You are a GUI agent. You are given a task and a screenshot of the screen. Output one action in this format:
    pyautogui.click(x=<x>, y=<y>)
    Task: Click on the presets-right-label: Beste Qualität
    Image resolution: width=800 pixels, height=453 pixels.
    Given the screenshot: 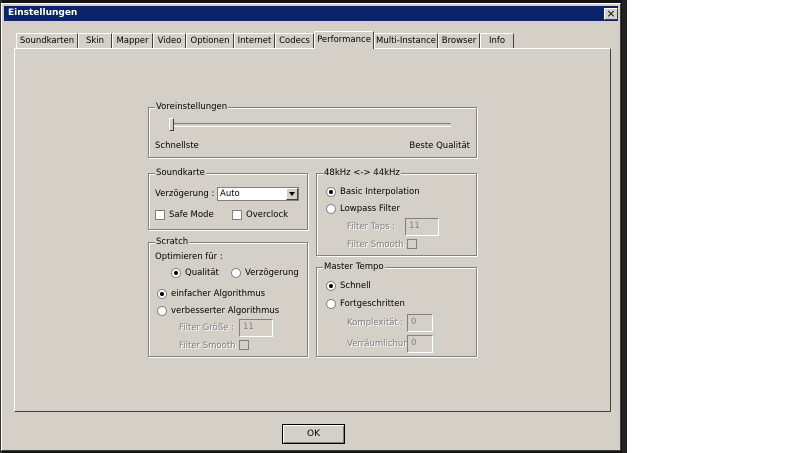 What is the action you would take?
    pyautogui.click(x=439, y=146)
    